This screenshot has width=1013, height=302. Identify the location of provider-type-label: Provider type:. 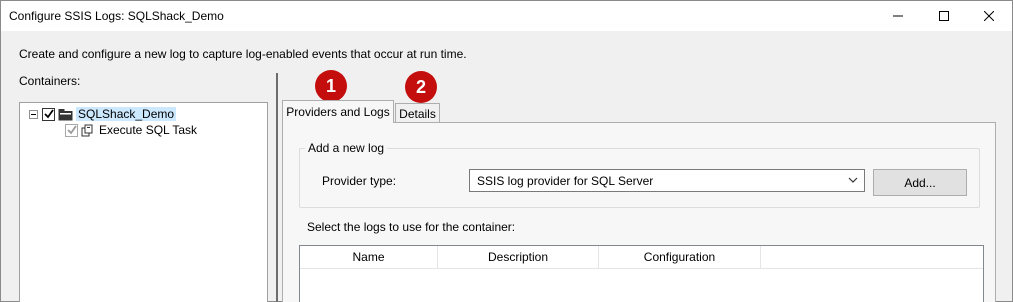
(359, 181).